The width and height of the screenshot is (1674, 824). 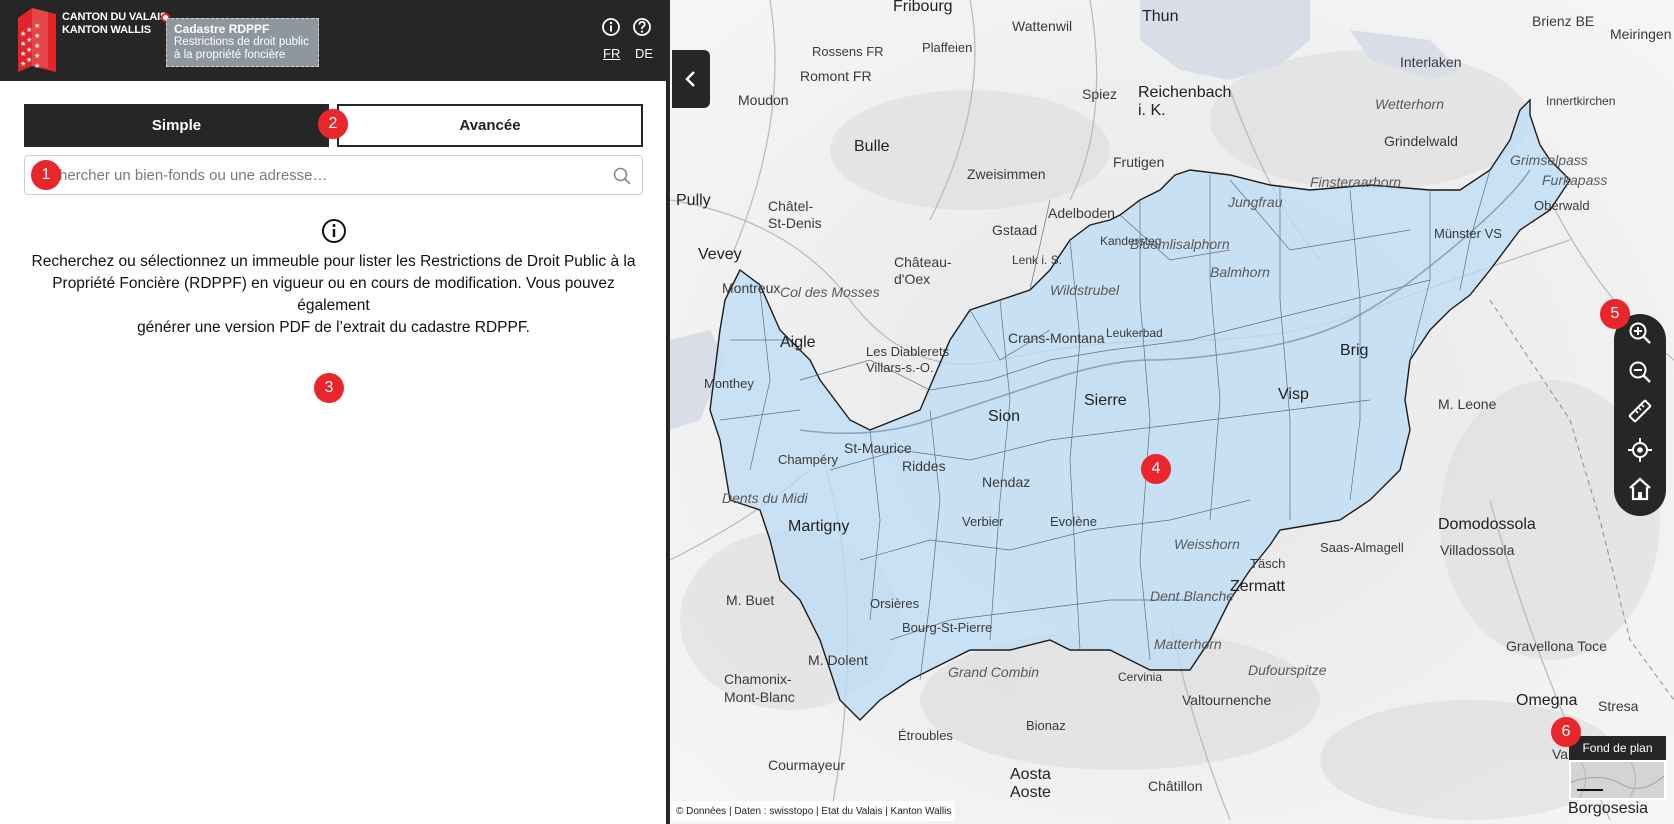 What do you see at coordinates (1207, 544) in the screenshot?
I see `place-label: Weisshorn` at bounding box center [1207, 544].